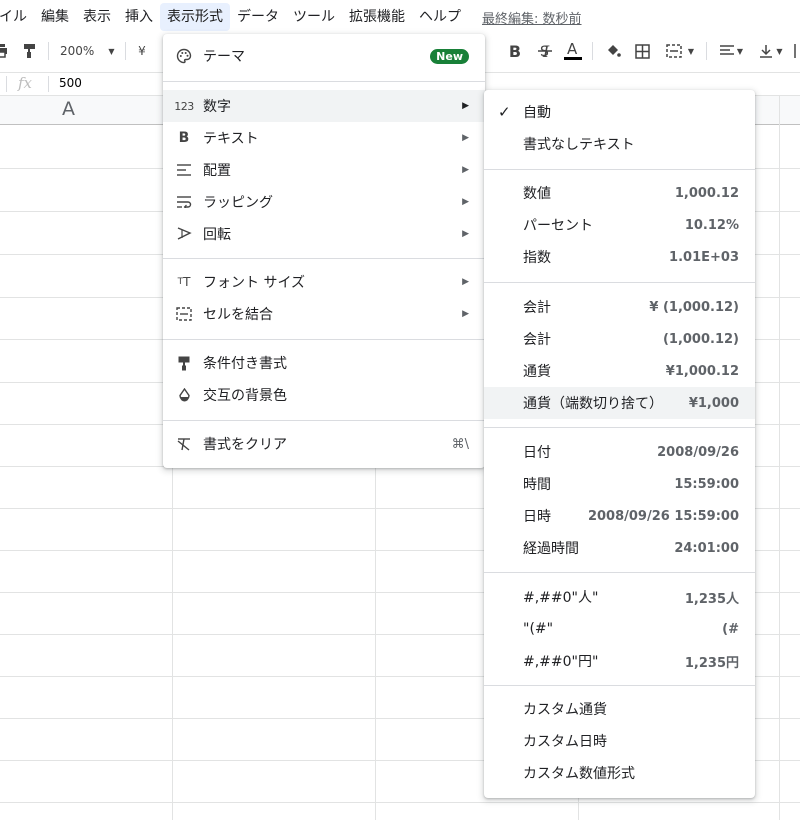 The height and width of the screenshot is (820, 800). What do you see at coordinates (619, 452) in the screenshot?
I see `submenu-item-date: 日付 2008/09/26` at bounding box center [619, 452].